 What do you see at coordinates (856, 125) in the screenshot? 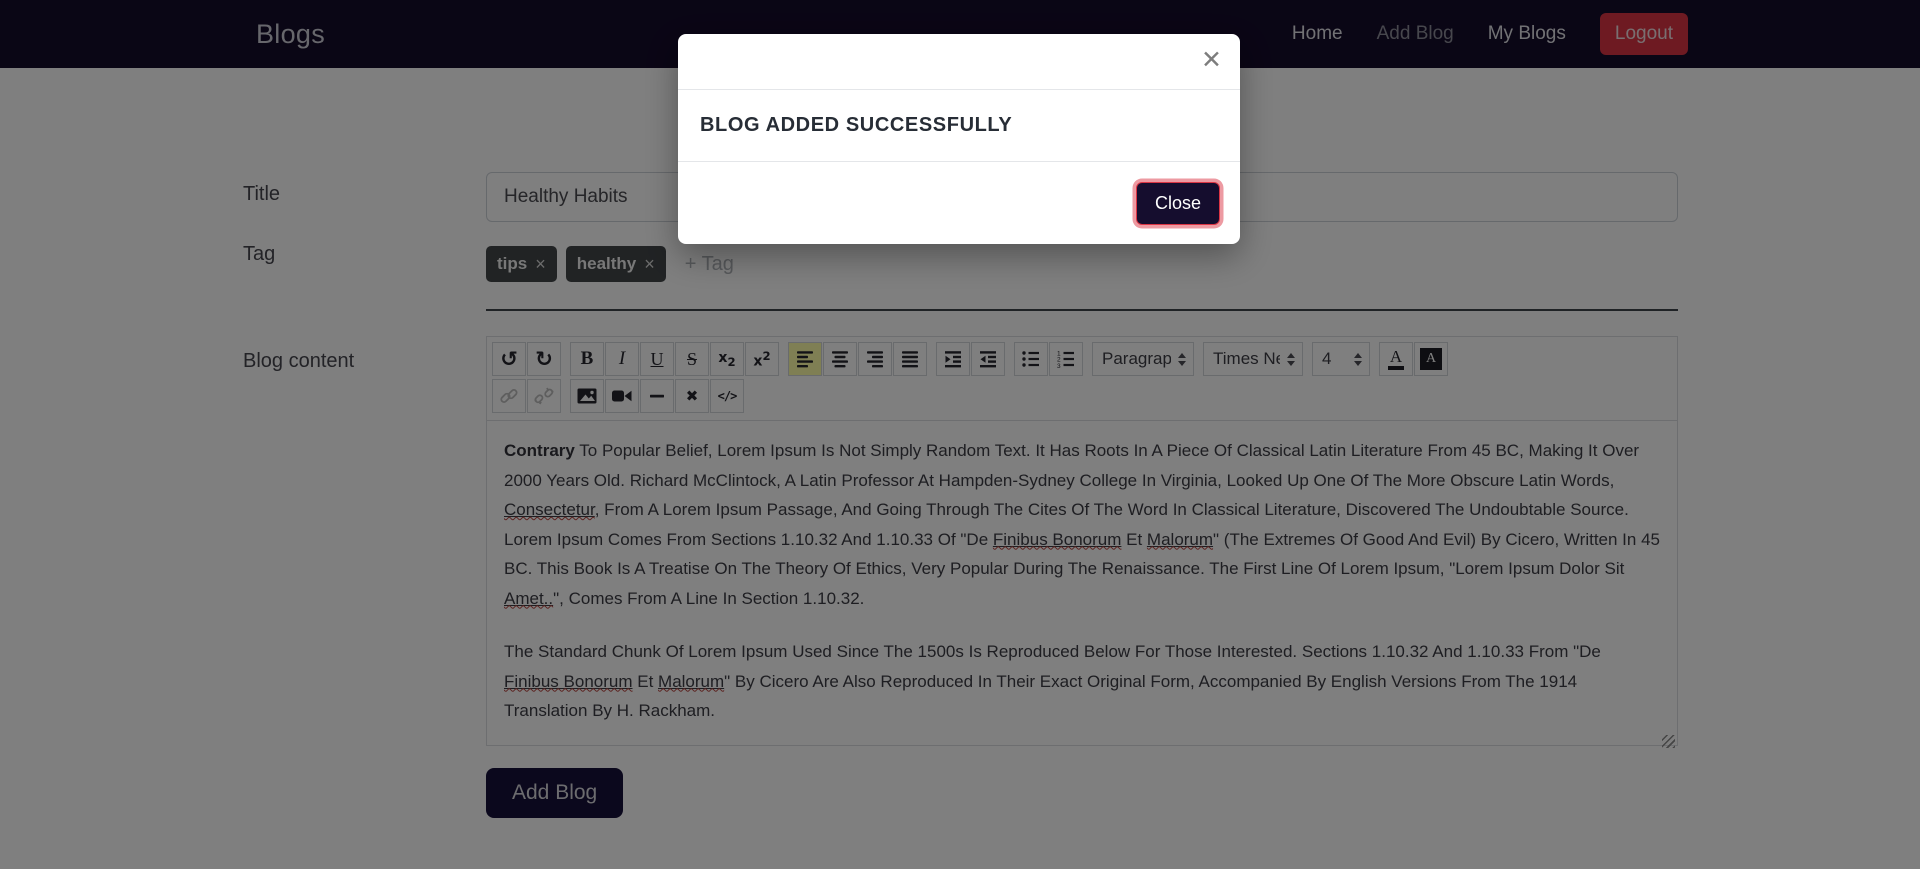
I see `modal-title: BLOG ADDED SUCCESSFULLY` at bounding box center [856, 125].